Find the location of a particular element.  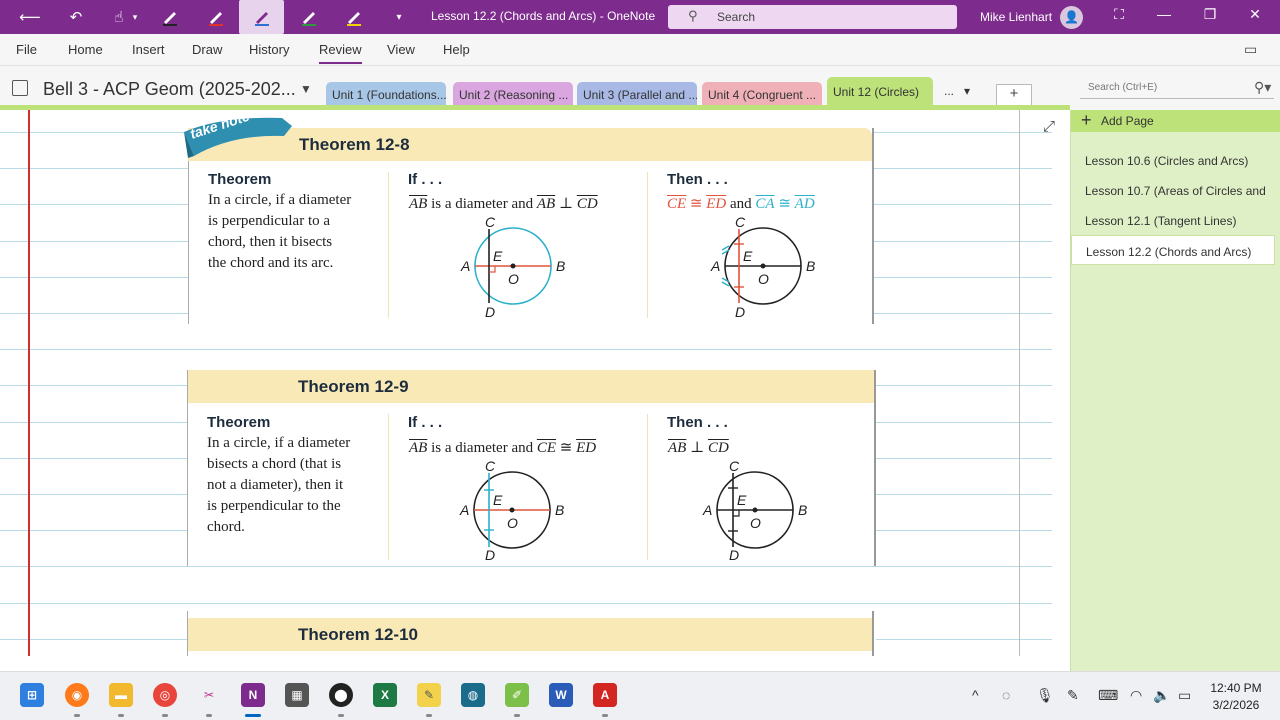

margin-line is located at coordinates (29, 383).